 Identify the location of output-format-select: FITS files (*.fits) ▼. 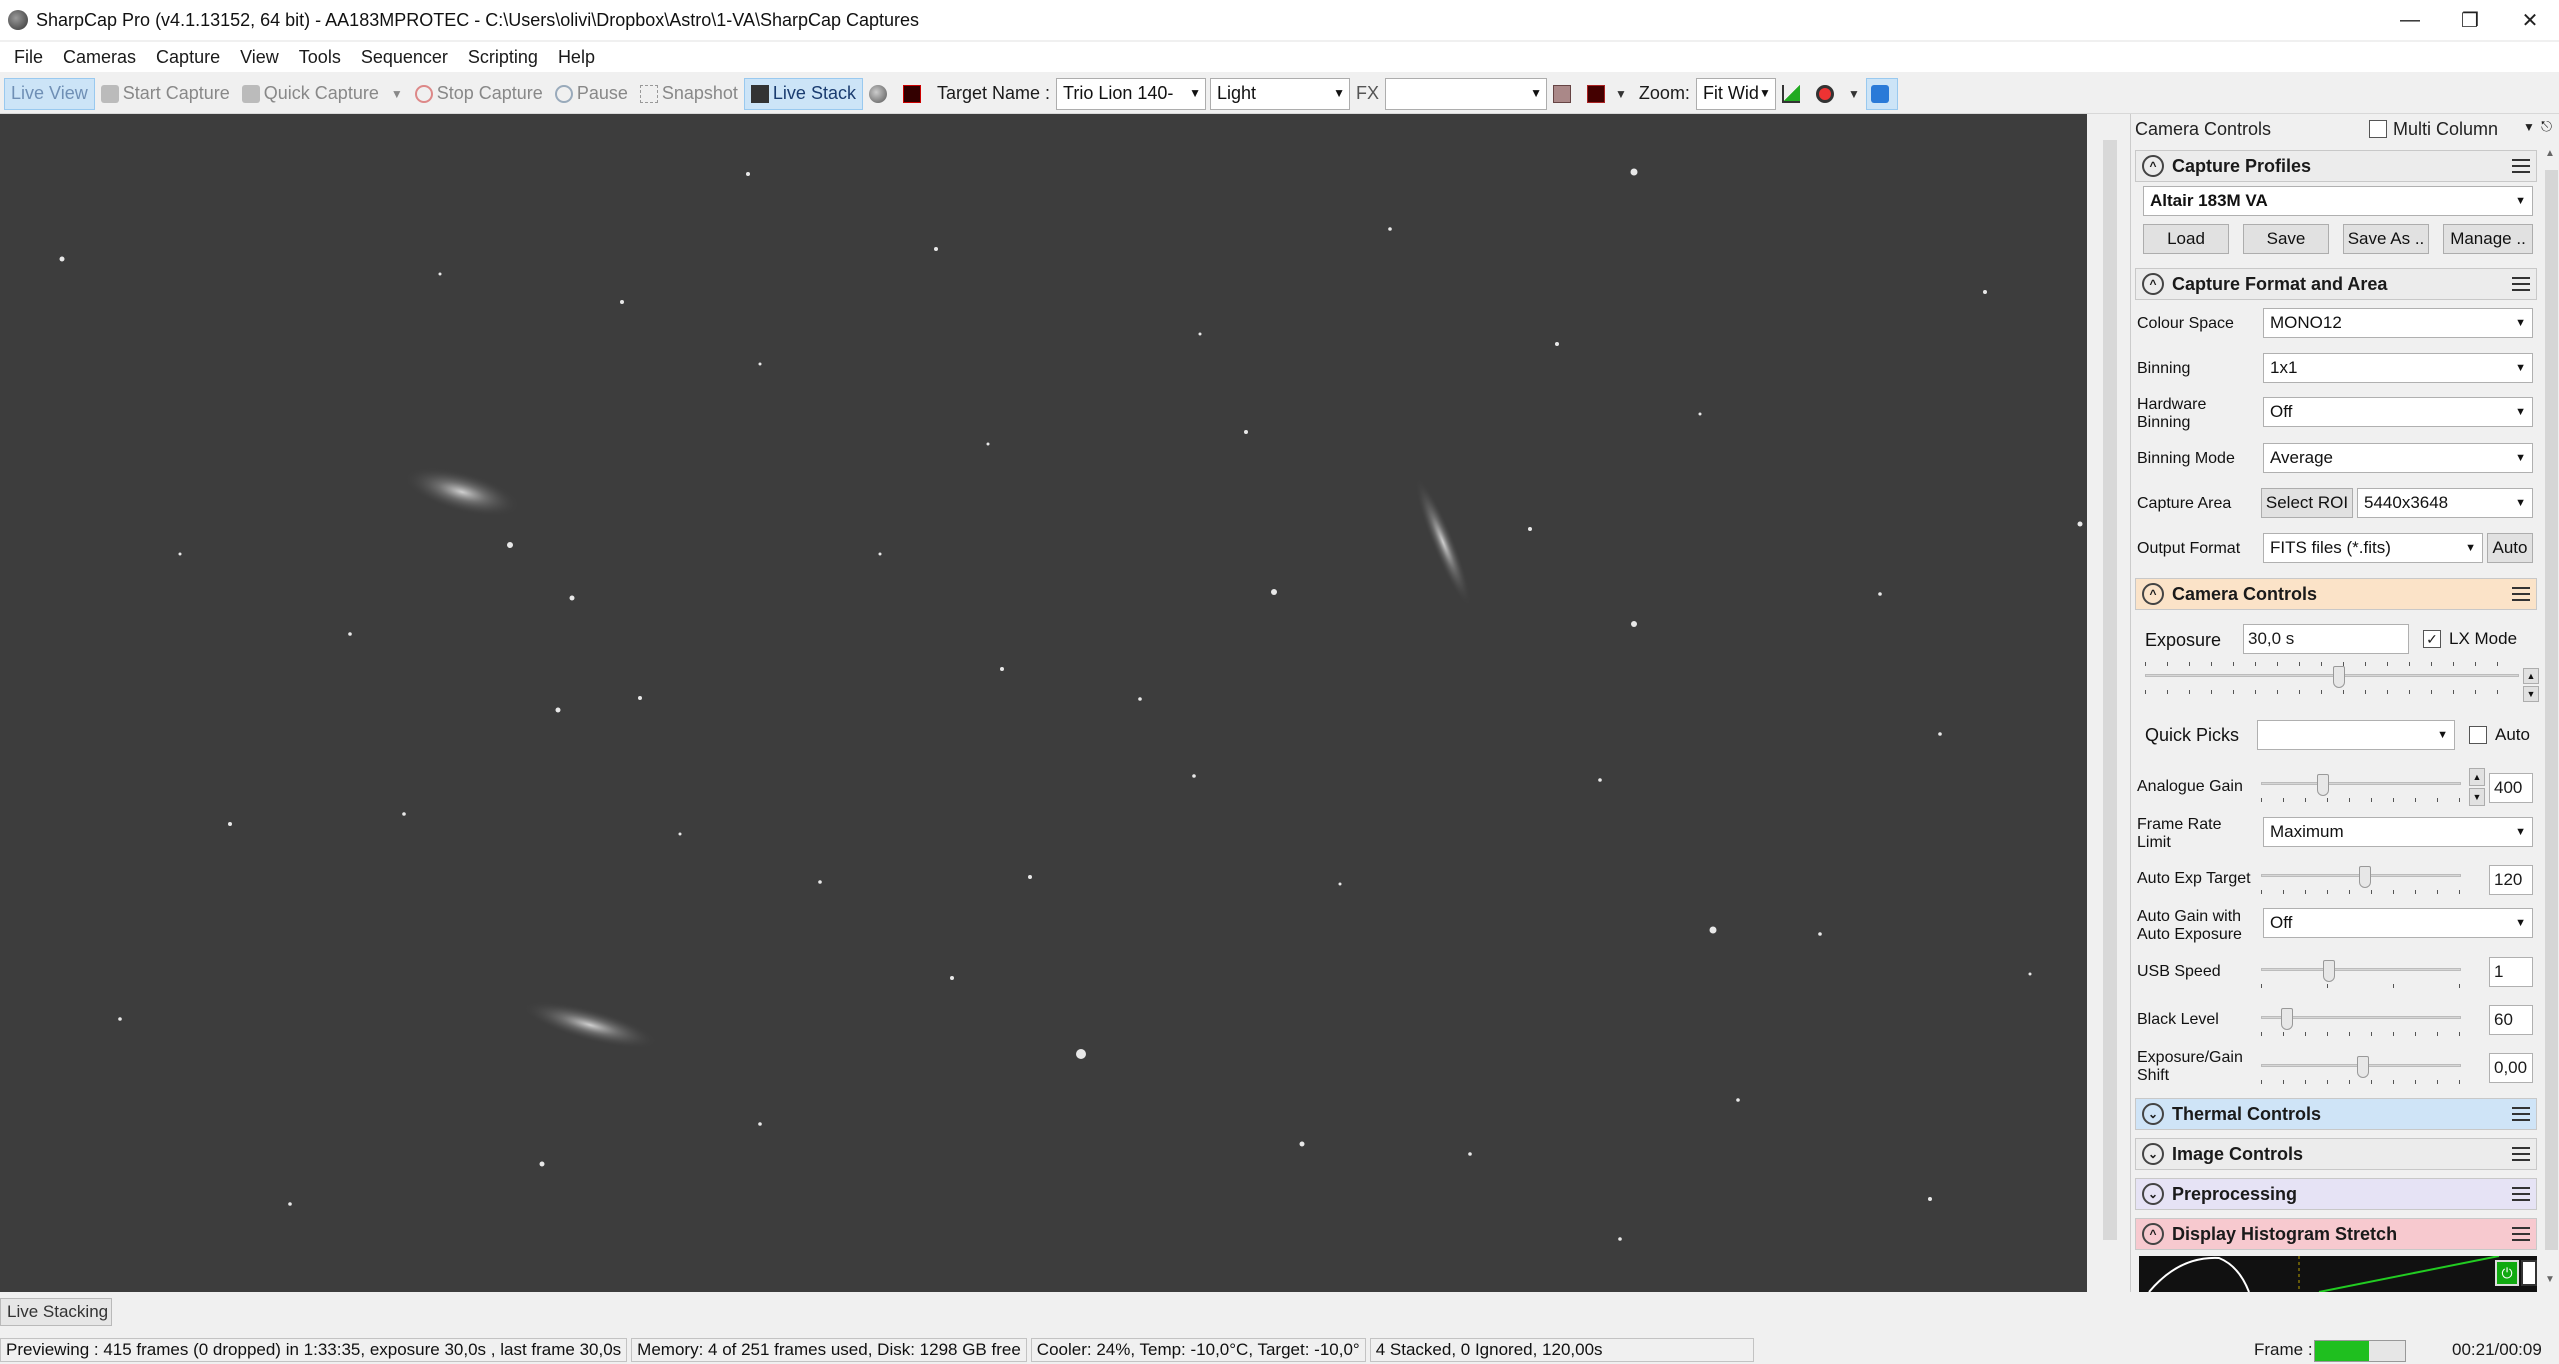
(2373, 548).